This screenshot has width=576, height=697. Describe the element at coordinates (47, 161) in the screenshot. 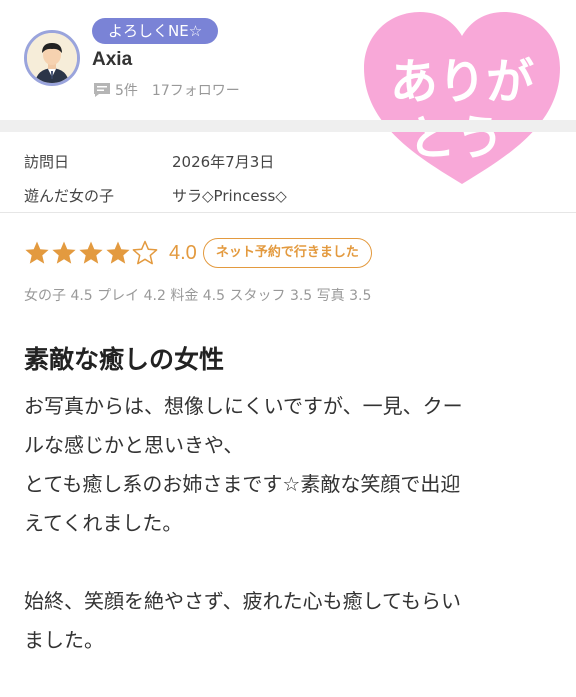

I see `visit-date-label: 訪問日` at that location.